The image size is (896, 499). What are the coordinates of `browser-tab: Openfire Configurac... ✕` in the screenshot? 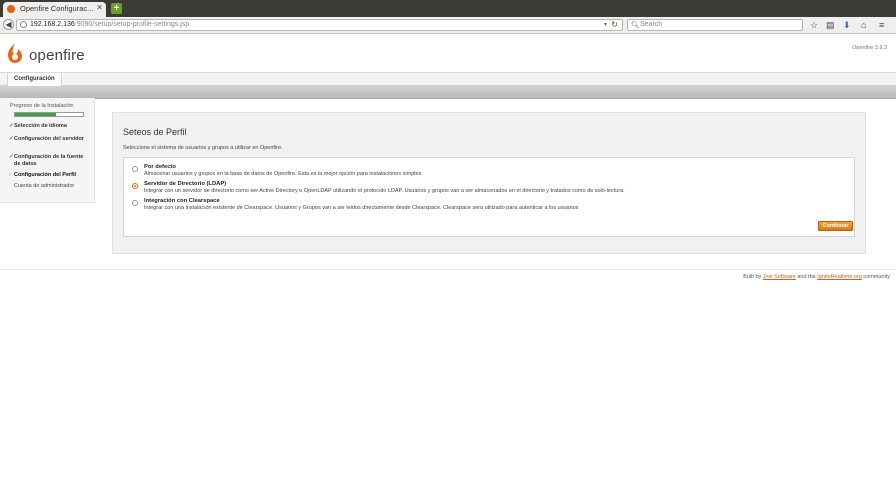 It's located at (54, 9).